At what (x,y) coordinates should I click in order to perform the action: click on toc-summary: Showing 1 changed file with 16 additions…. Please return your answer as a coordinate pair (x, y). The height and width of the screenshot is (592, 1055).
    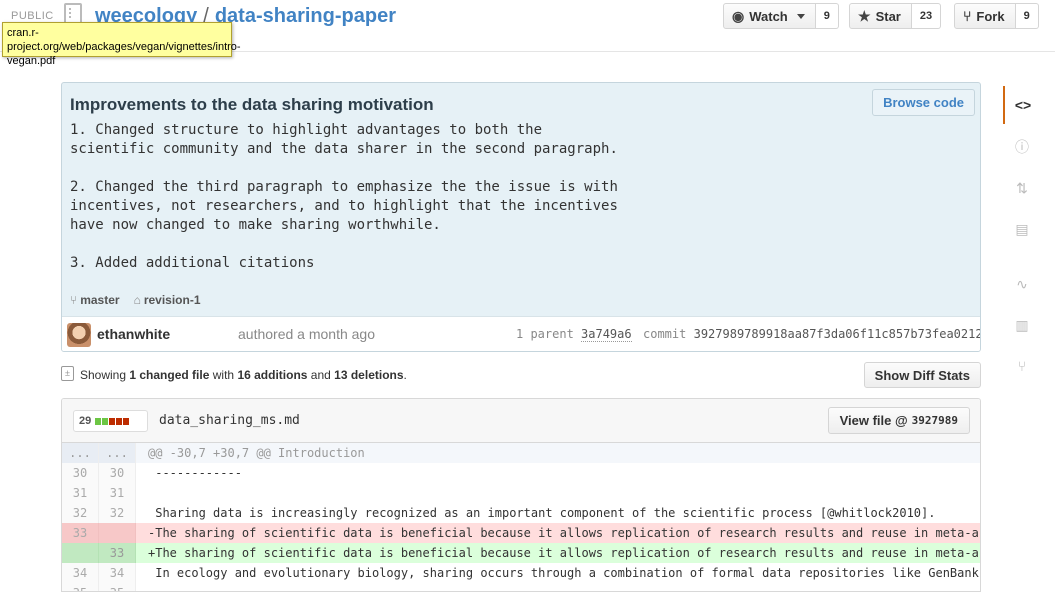
    Looking at the image, I should click on (243, 375).